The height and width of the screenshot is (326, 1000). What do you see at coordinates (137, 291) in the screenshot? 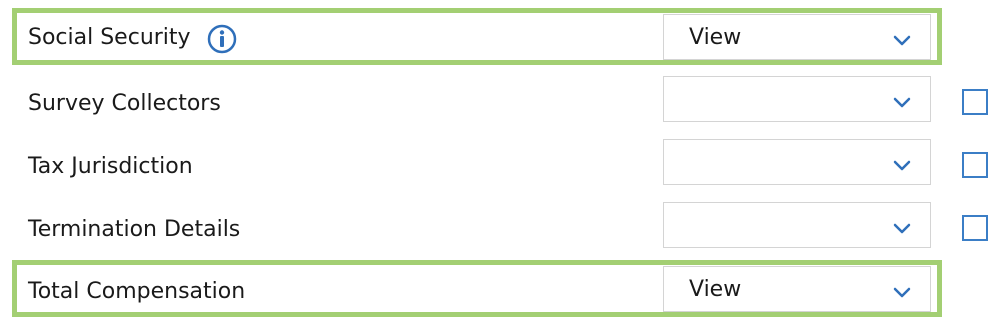
I see `row-label: Total Compensation` at bounding box center [137, 291].